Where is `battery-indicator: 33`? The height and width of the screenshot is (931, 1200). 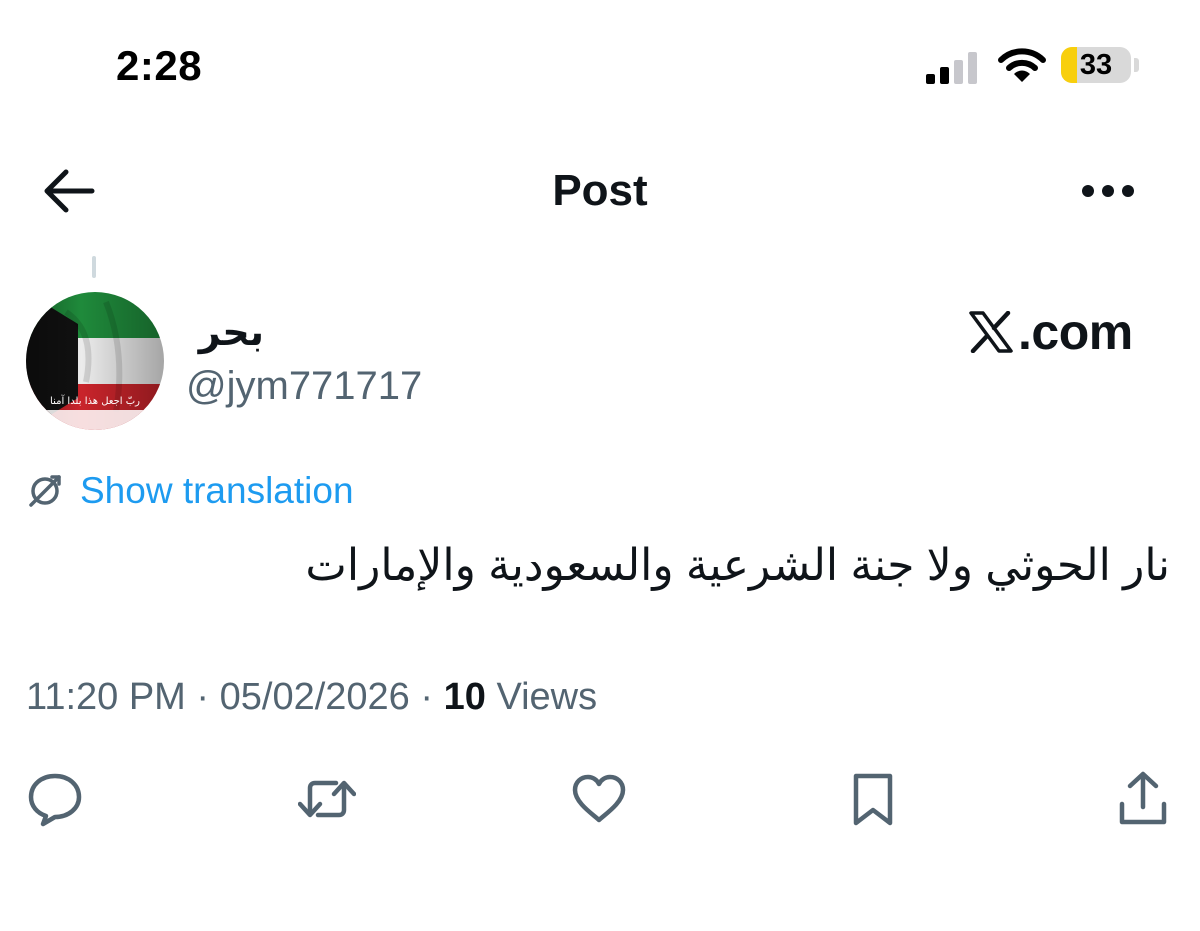
battery-indicator: 33 is located at coordinates (1096, 65).